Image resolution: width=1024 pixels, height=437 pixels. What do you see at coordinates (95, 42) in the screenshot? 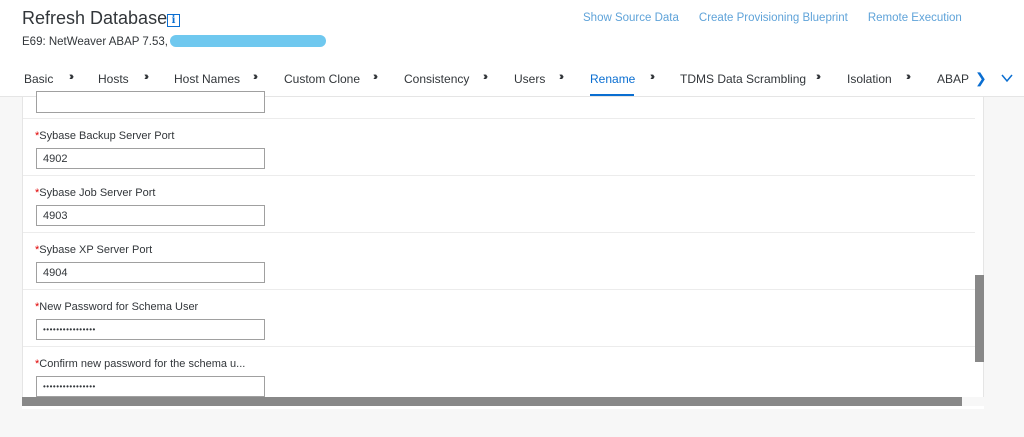
I see `page-subtitle: E69: NetWeaver ABAP 7.53,` at bounding box center [95, 42].